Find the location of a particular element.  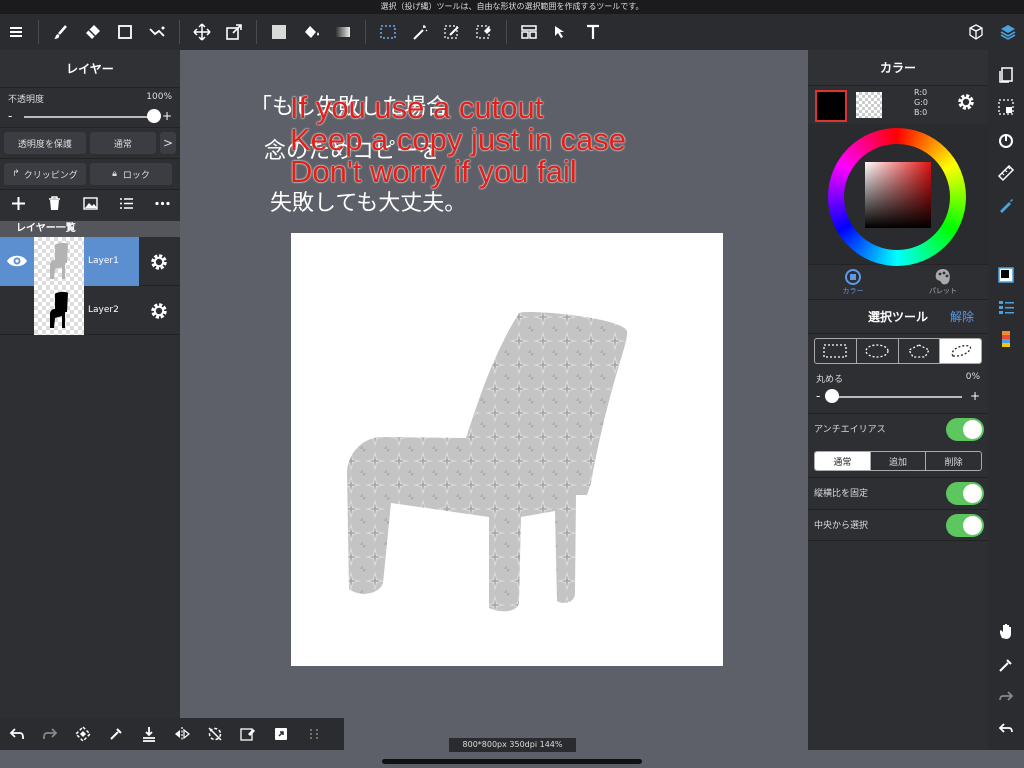

from-center-toggle is located at coordinates (965, 525).